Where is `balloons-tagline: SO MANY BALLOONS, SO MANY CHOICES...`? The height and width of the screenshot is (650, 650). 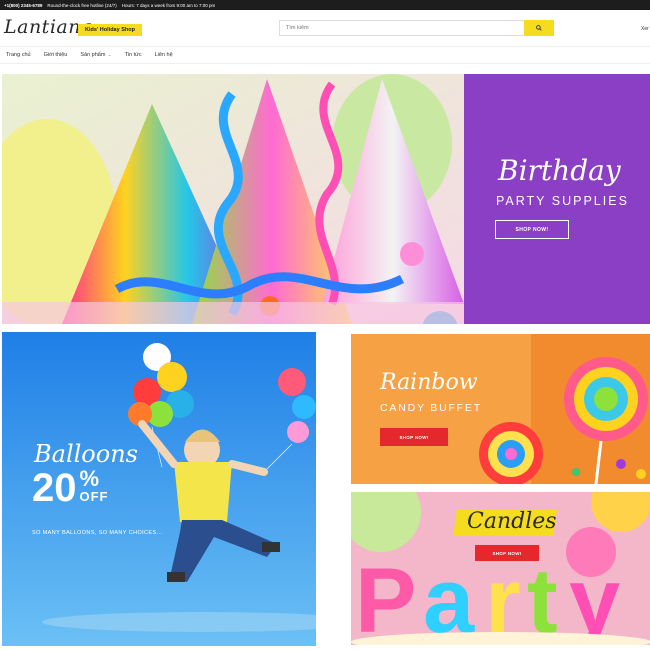 balloons-tagline: SO MANY BALLOONS, SO MANY CHOICES... is located at coordinates (97, 533).